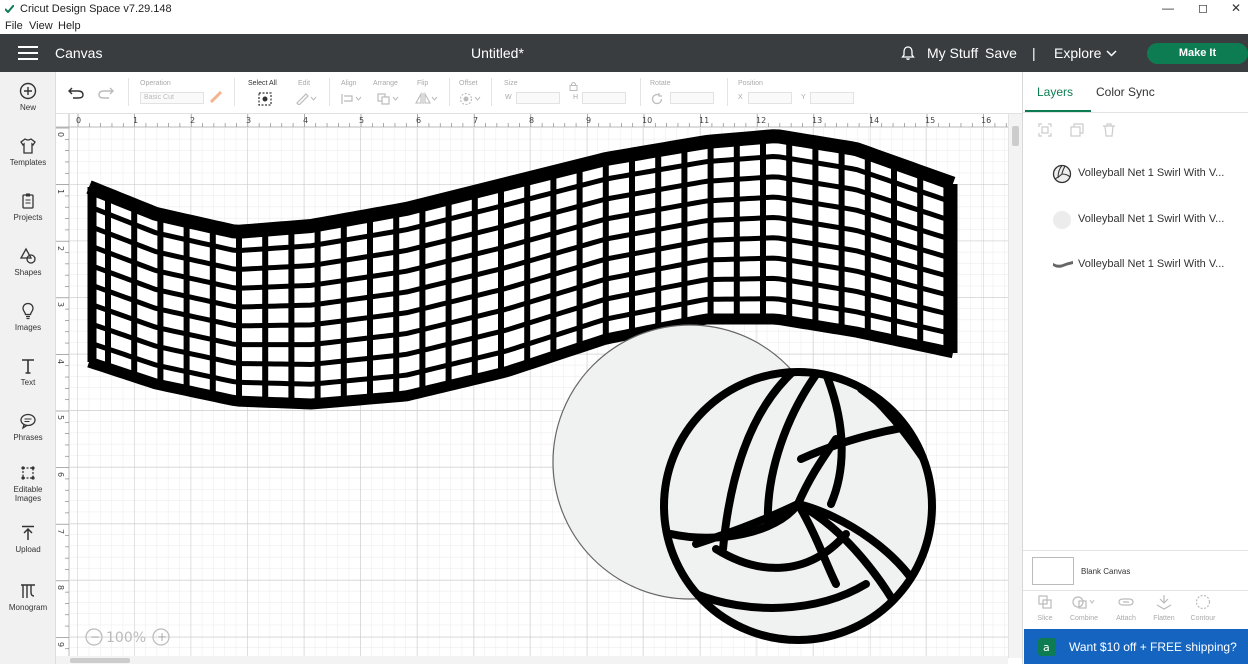 This screenshot has width=1248, height=664. Describe the element at coordinates (874, 120) in the screenshot. I see `ruler-top-label: 14` at that location.